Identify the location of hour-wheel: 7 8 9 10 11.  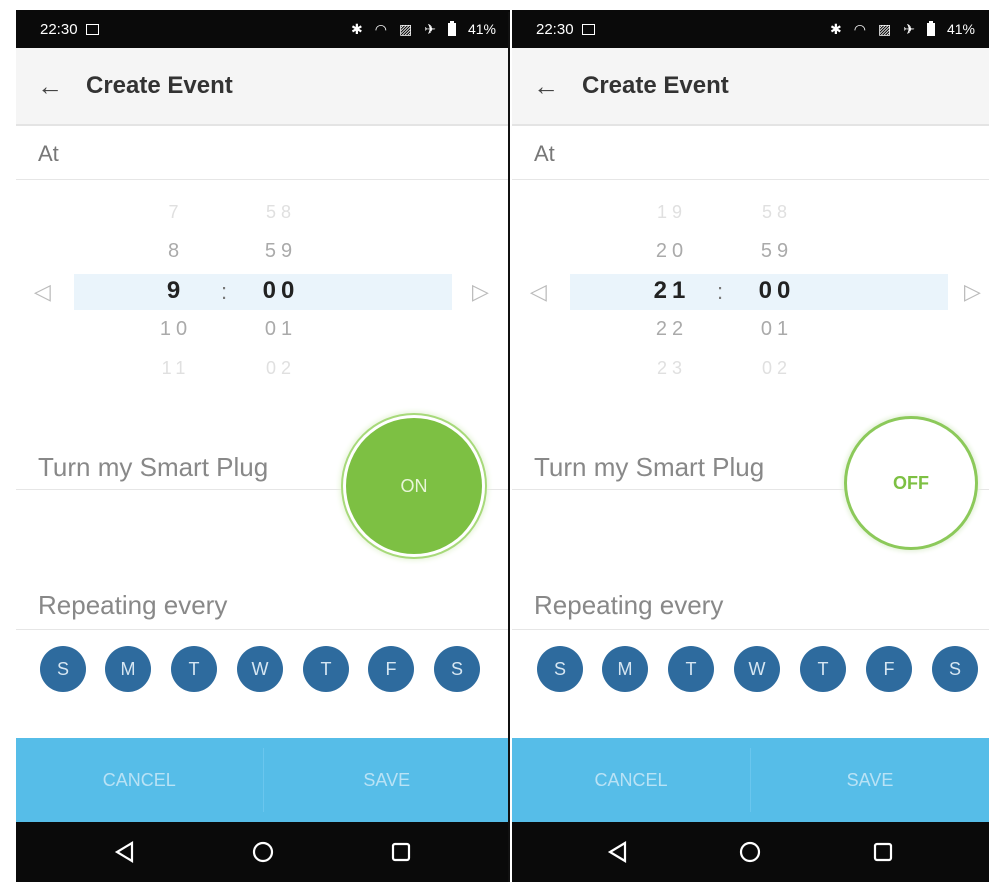
(176, 290).